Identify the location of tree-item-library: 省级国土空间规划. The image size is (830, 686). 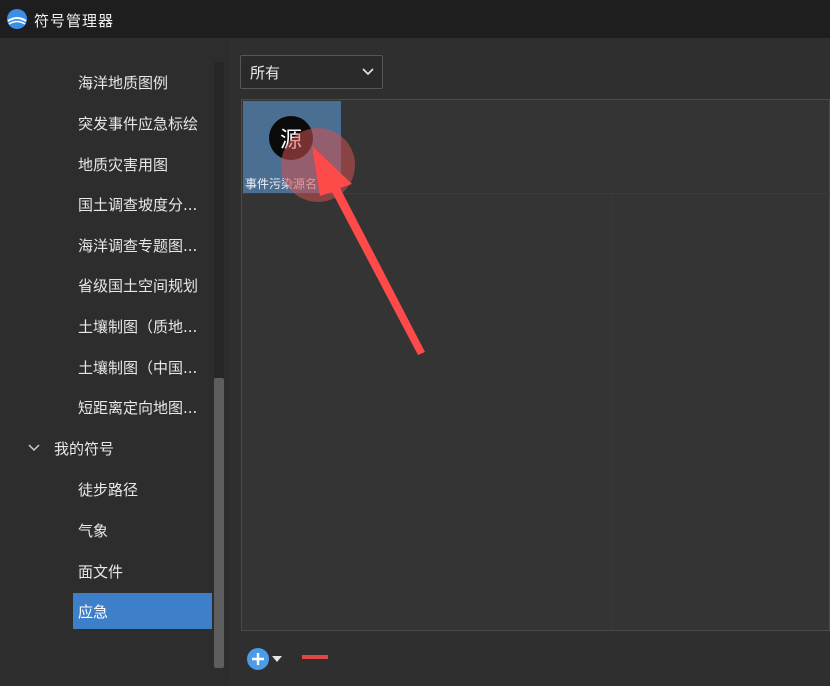
(106, 285).